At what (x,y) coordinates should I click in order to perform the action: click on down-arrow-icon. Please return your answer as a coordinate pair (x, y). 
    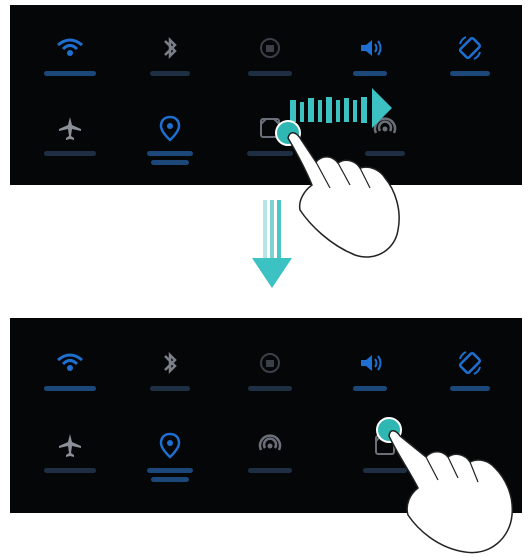
    Looking at the image, I should click on (272, 244).